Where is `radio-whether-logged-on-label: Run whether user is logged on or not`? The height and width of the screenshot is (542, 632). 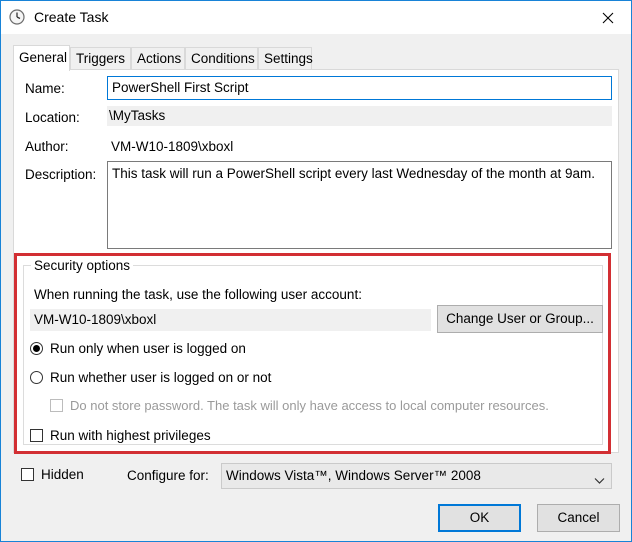 radio-whether-logged-on-label: Run whether user is logged on or not is located at coordinates (160, 377).